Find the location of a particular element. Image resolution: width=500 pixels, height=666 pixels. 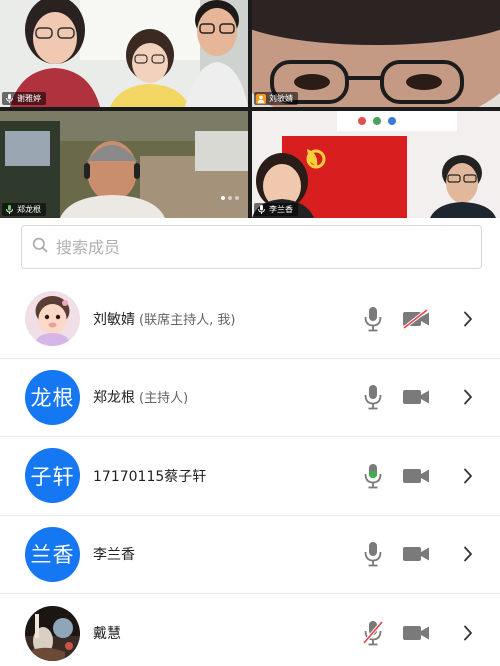

camera-off-icon is located at coordinates (415, 318).